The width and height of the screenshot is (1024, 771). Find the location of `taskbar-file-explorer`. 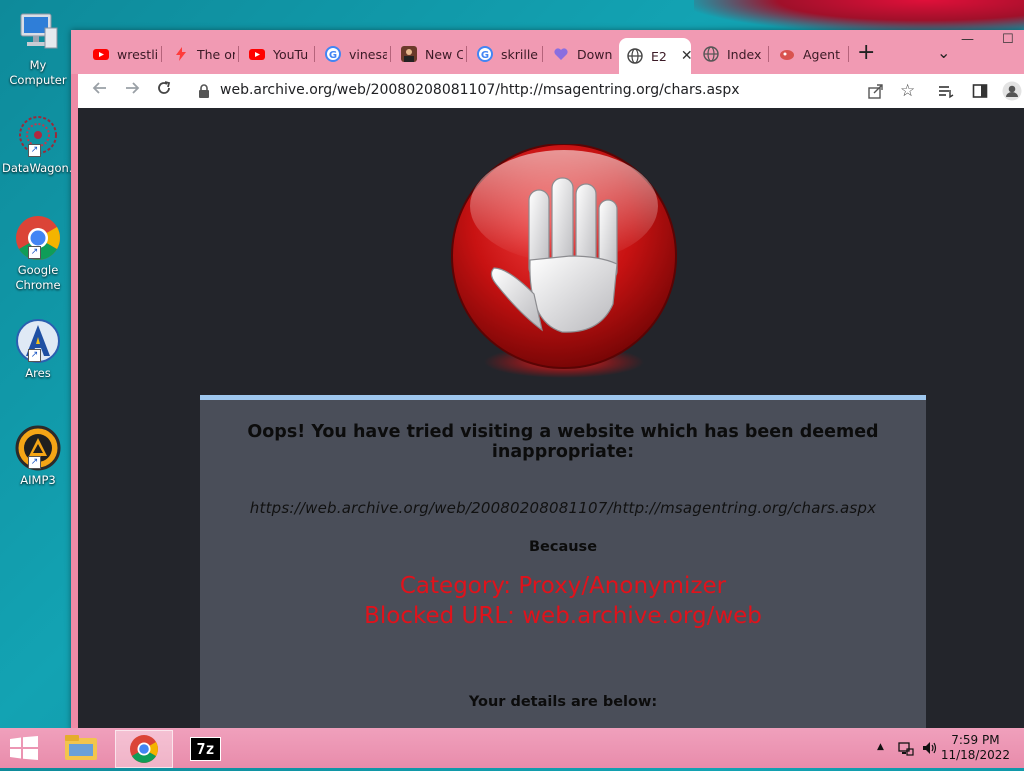

taskbar-file-explorer is located at coordinates (81, 748).